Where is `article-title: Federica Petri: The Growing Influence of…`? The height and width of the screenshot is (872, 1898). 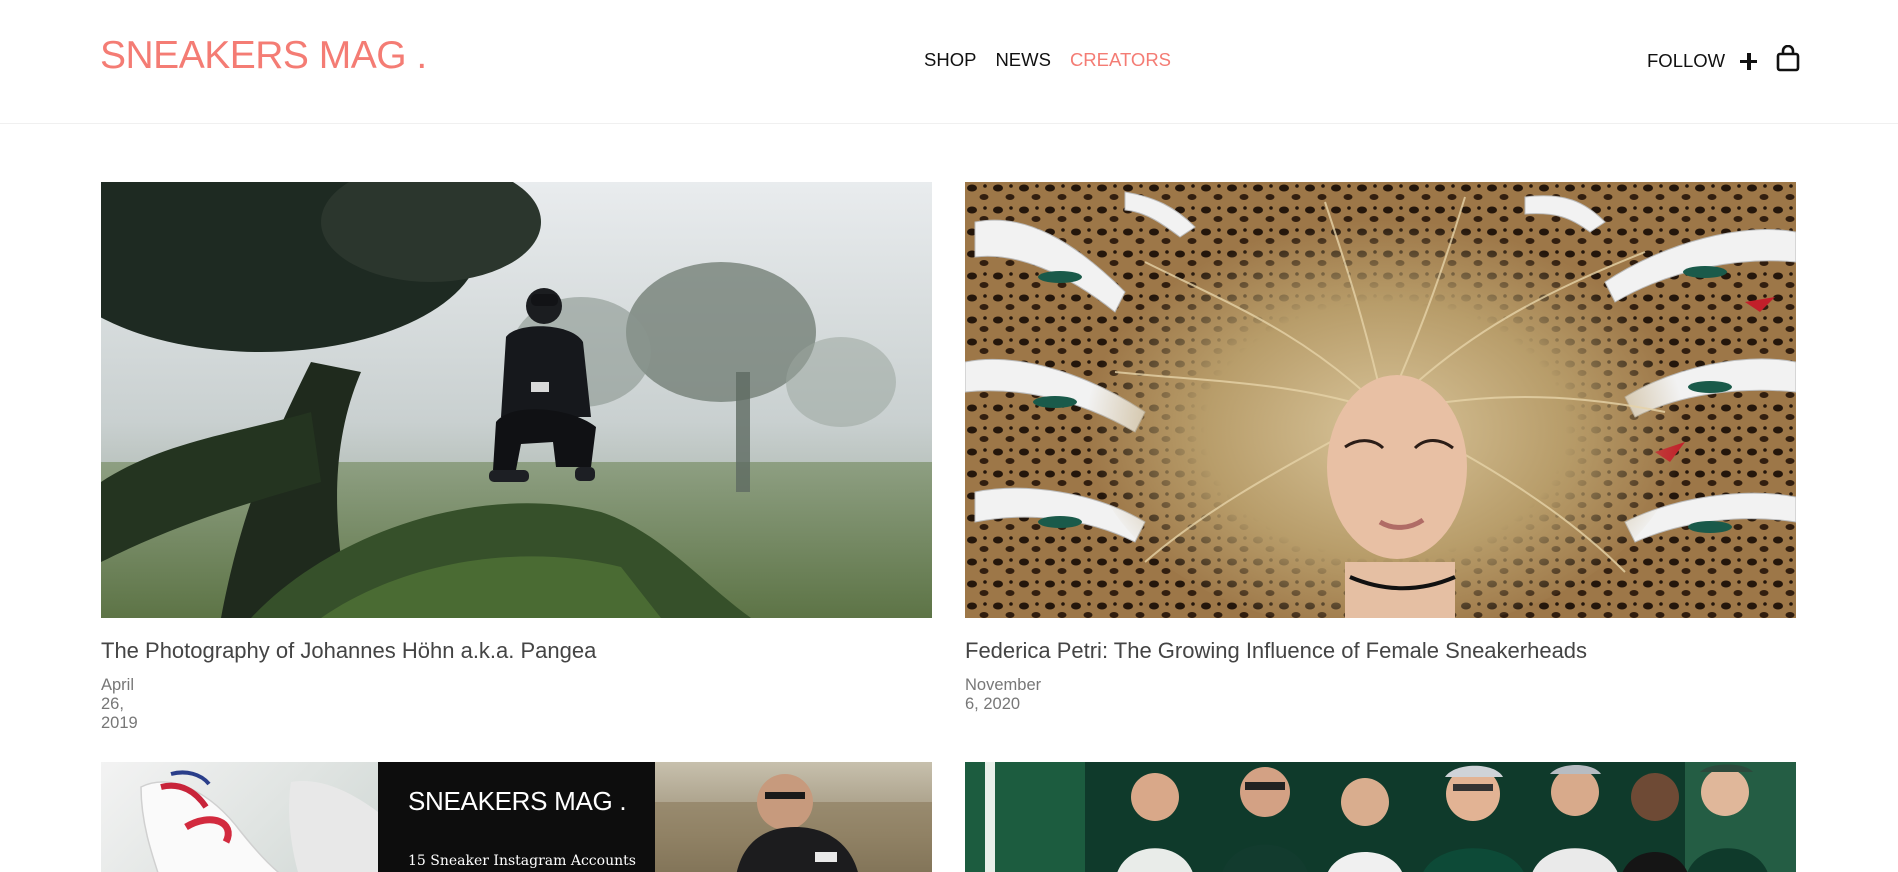 article-title: Federica Petri: The Growing Influence of… is located at coordinates (1276, 651).